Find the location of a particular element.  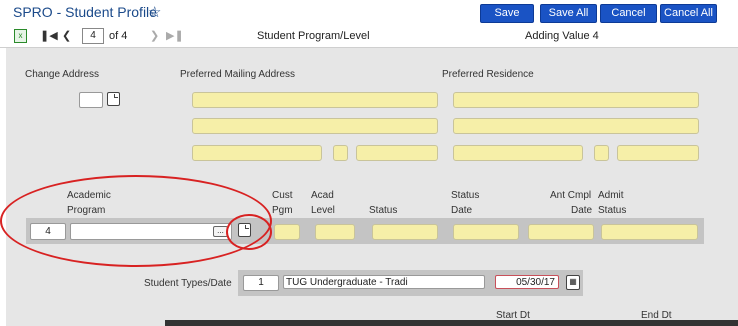

change-address-label: Change Address is located at coordinates (62, 74).